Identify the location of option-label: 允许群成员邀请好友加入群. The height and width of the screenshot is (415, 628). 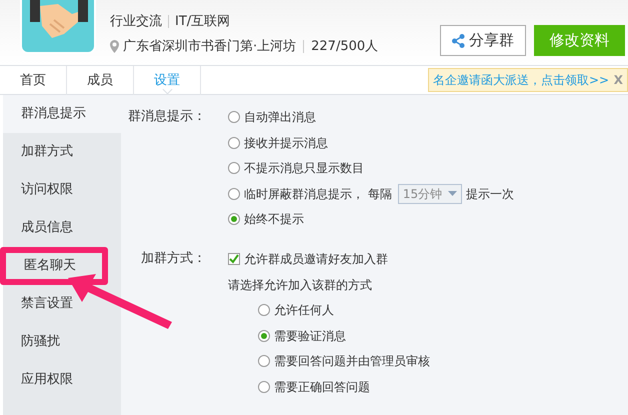
(316, 259).